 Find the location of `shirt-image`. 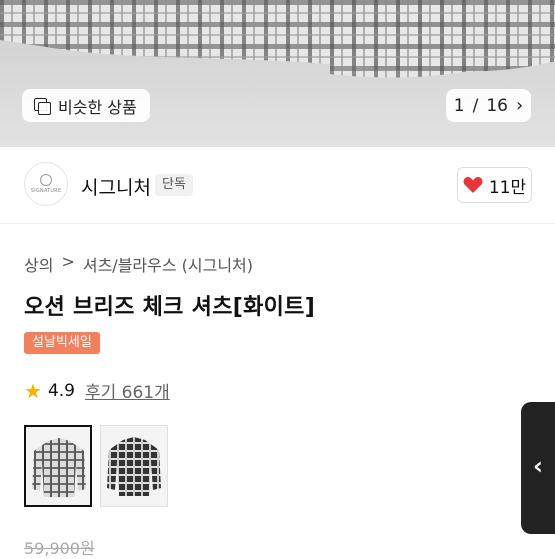

shirt-image is located at coordinates (277, 39).